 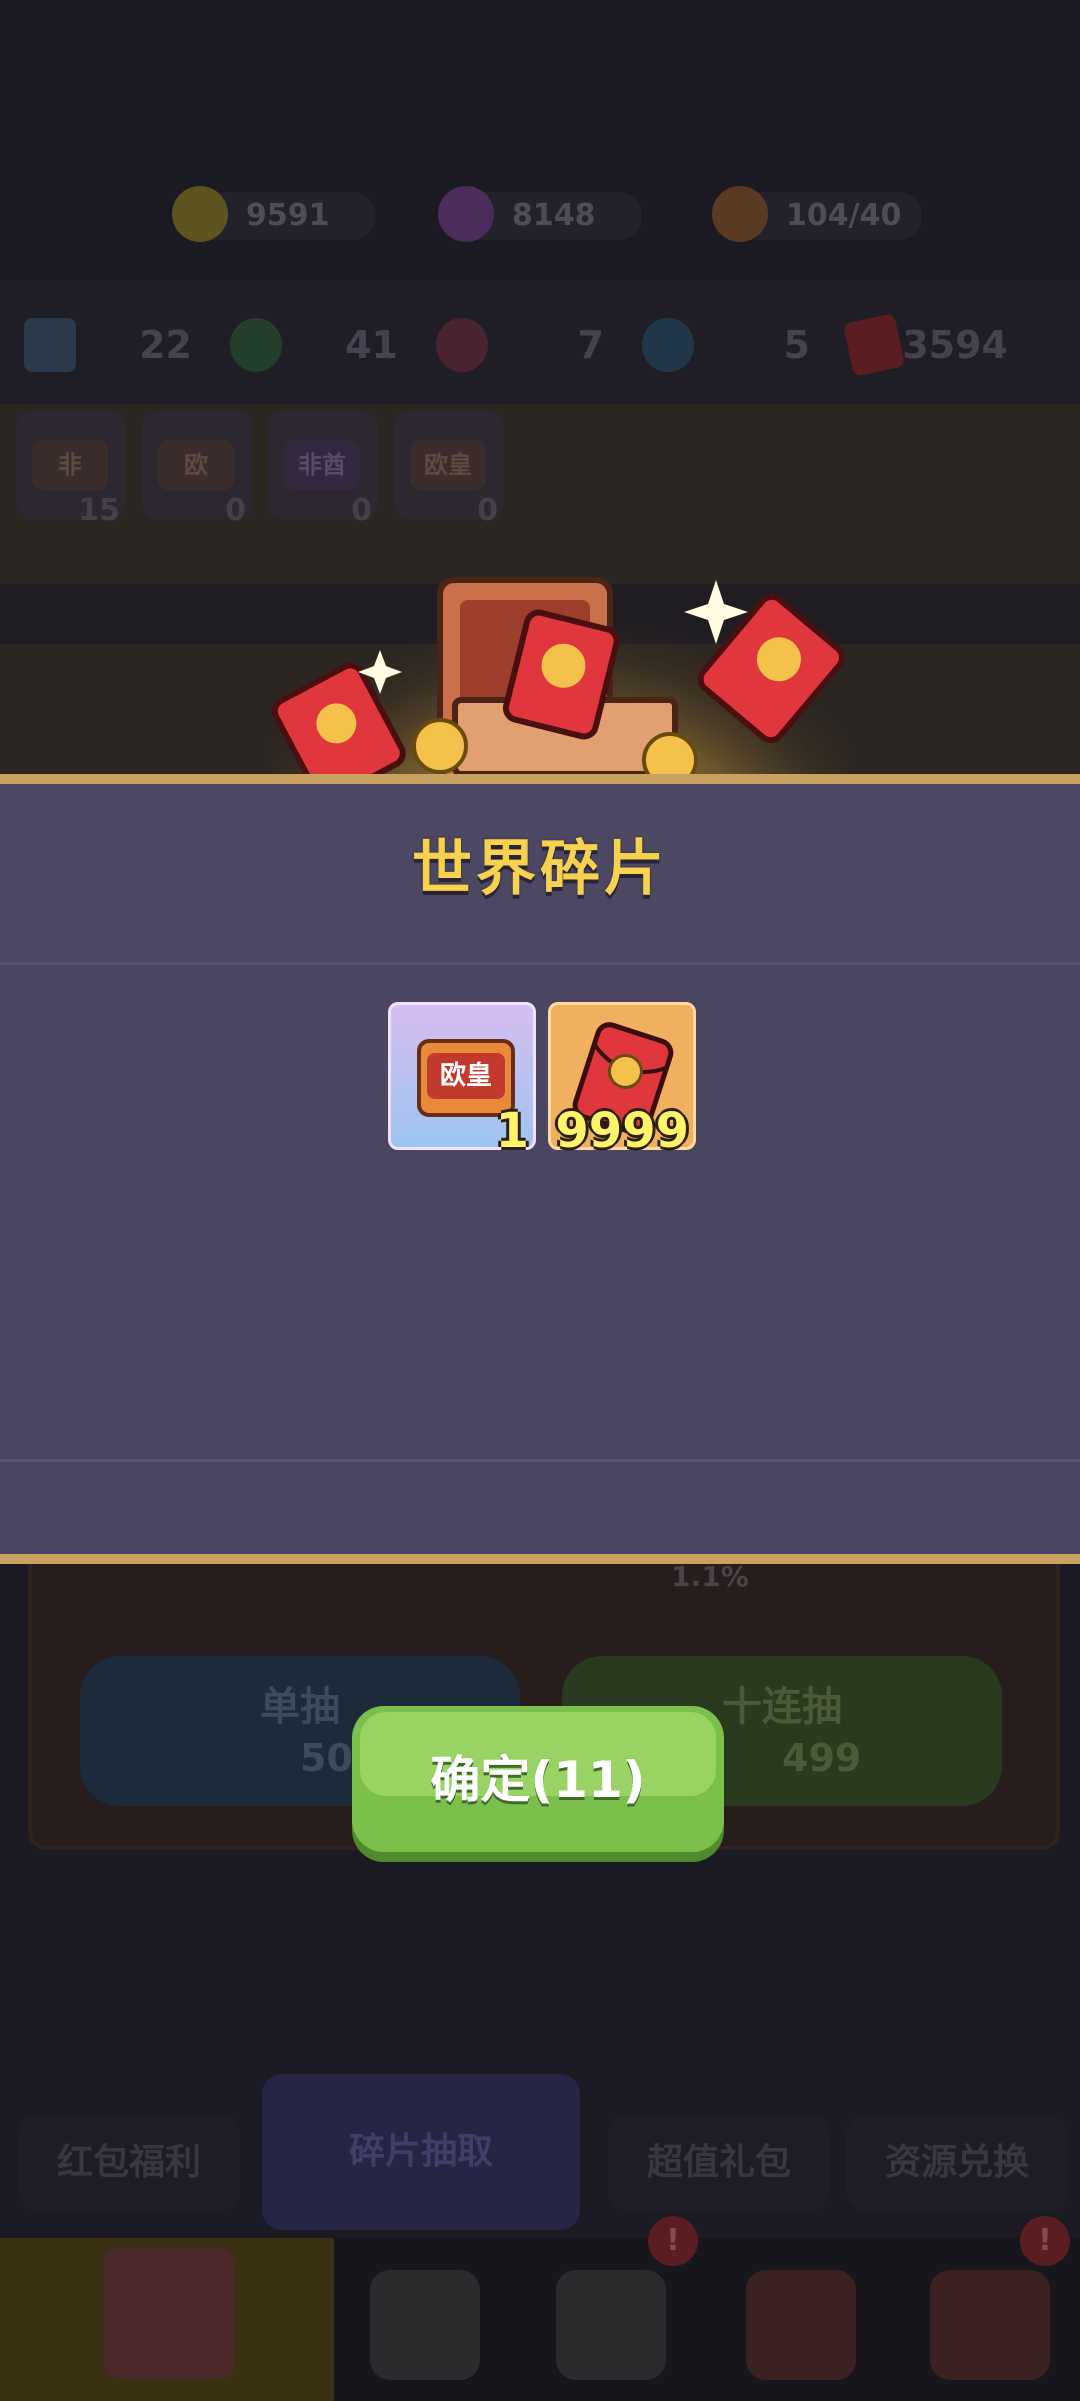 I want to click on nav-hero, so click(x=425, y=2325).